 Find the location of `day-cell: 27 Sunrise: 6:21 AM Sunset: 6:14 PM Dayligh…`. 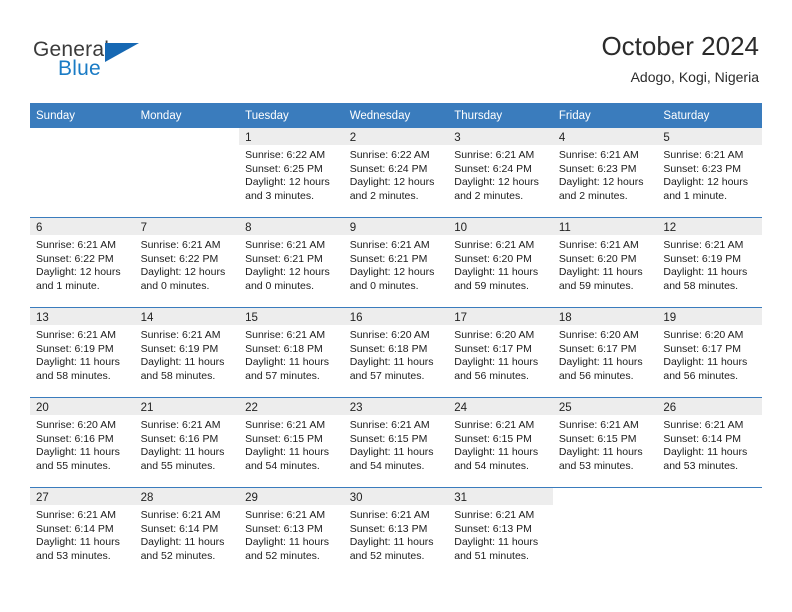

day-cell: 27 Sunrise: 6:21 AM Sunset: 6:14 PM Dayligh… is located at coordinates (82, 532).